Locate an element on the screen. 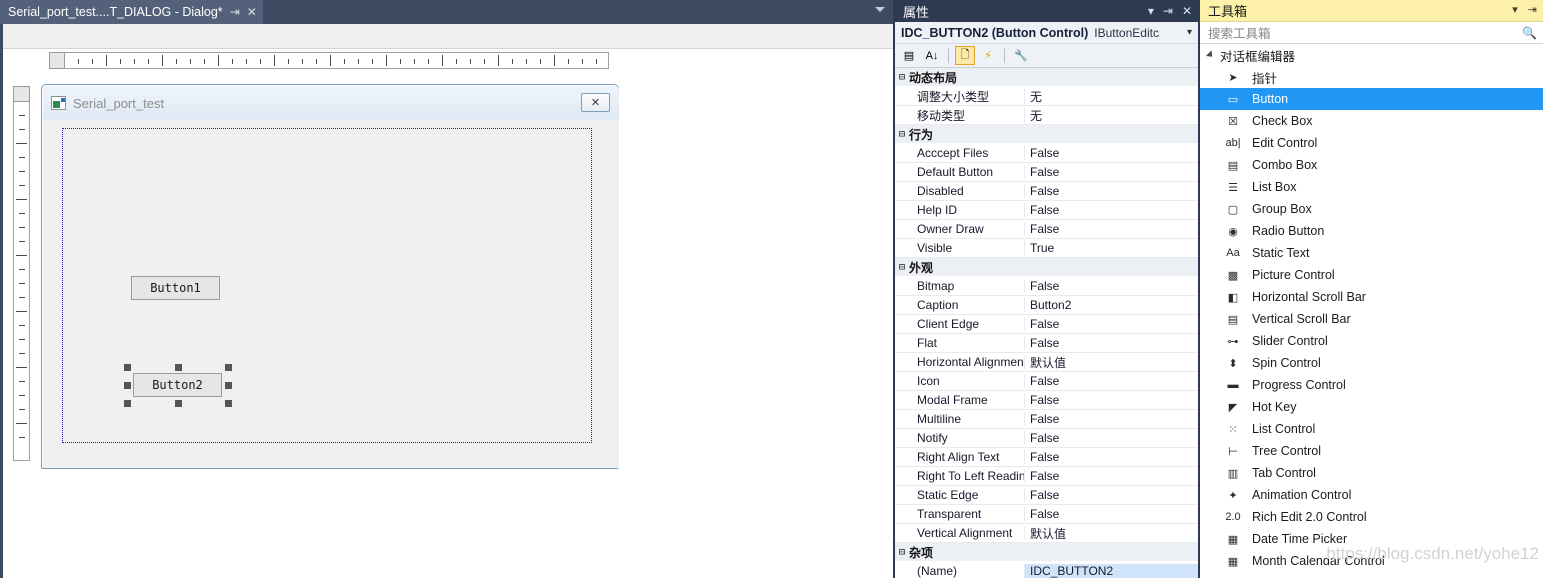  toolbox-item-vertical-scroll-bar: ▤ Vertical Scroll Bar is located at coordinates (1371, 319).